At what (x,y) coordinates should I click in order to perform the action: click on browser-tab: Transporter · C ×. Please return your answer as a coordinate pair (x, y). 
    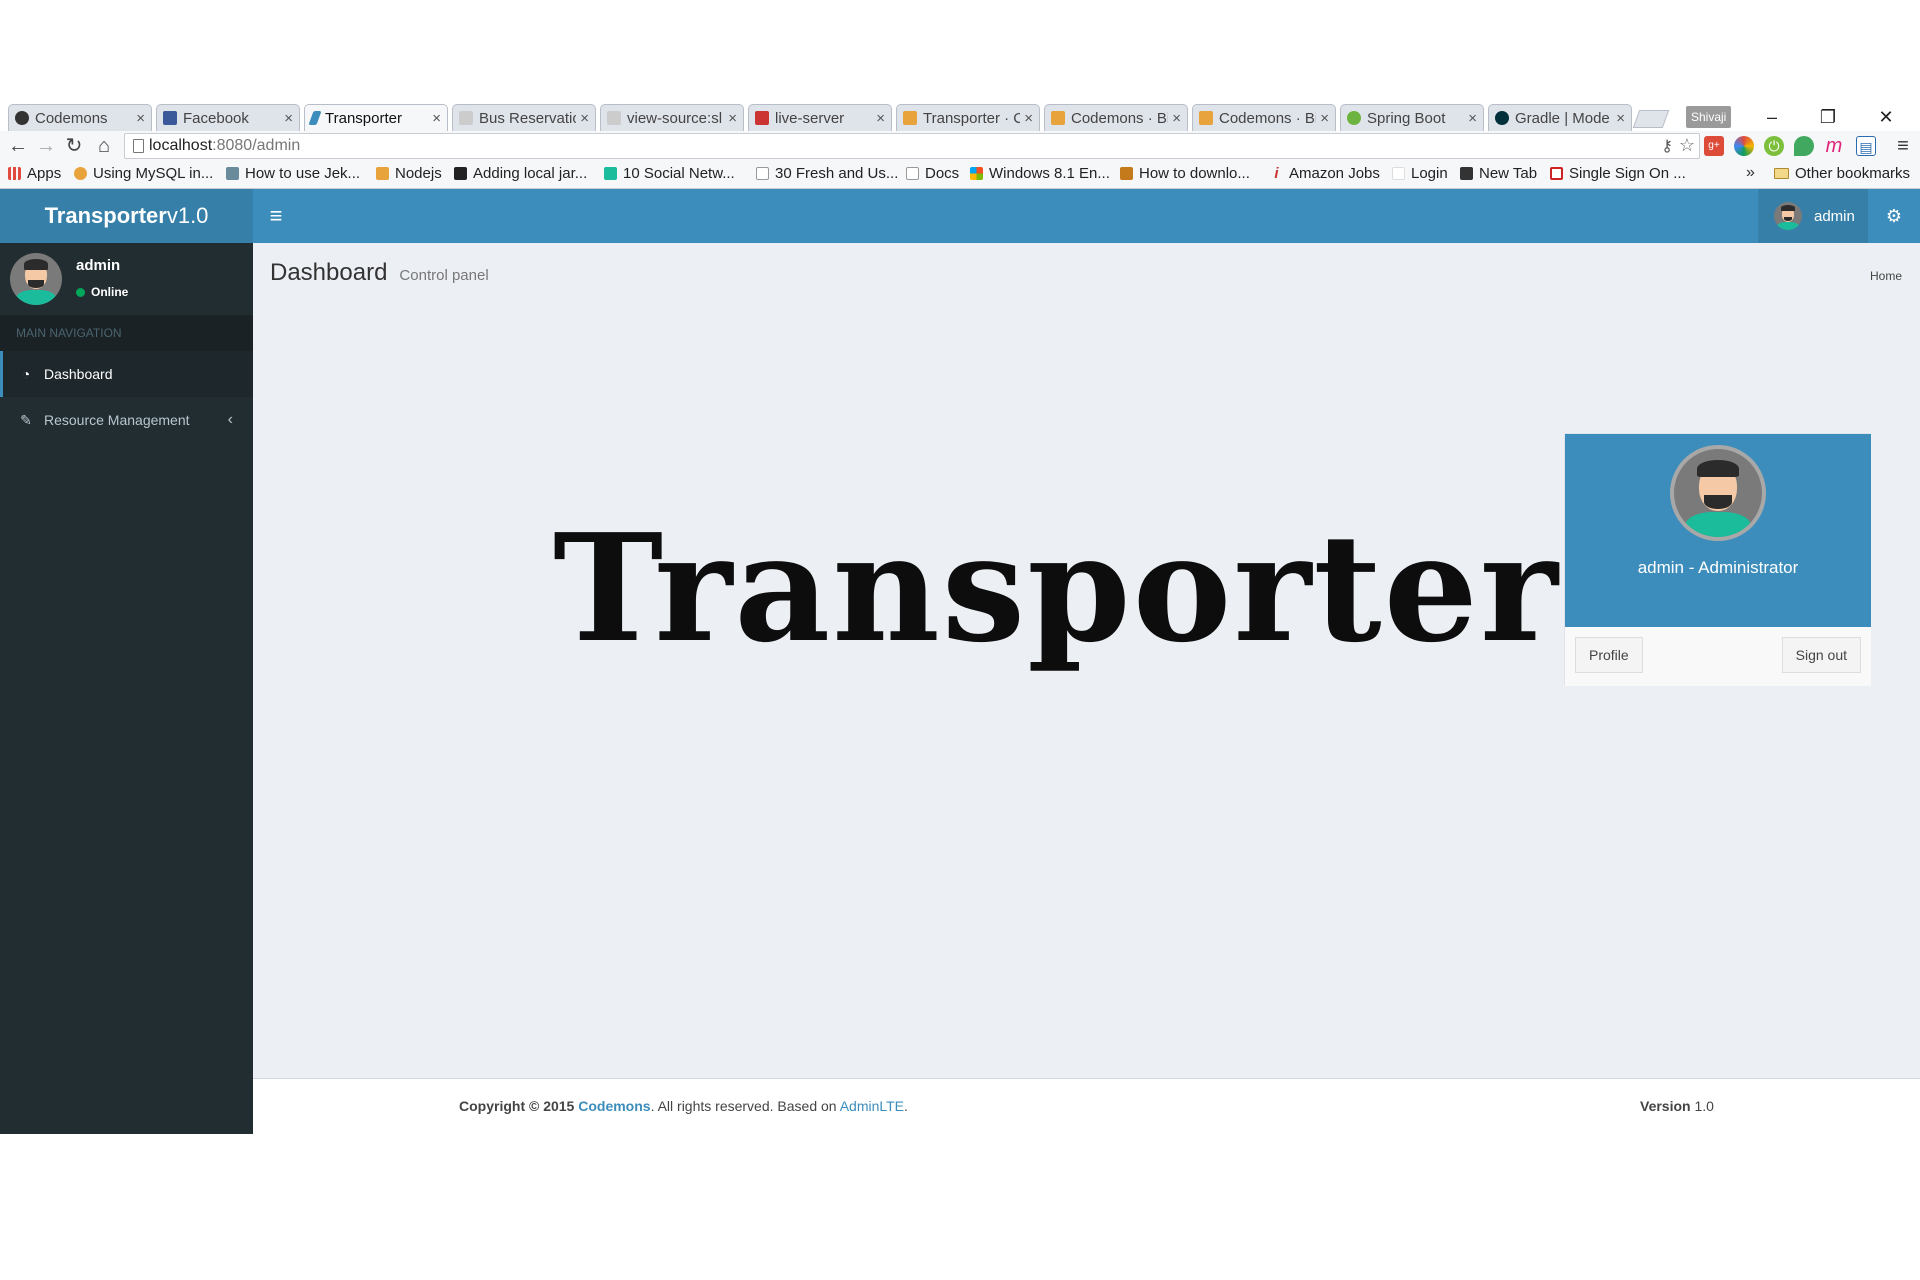
    Looking at the image, I should click on (968, 117).